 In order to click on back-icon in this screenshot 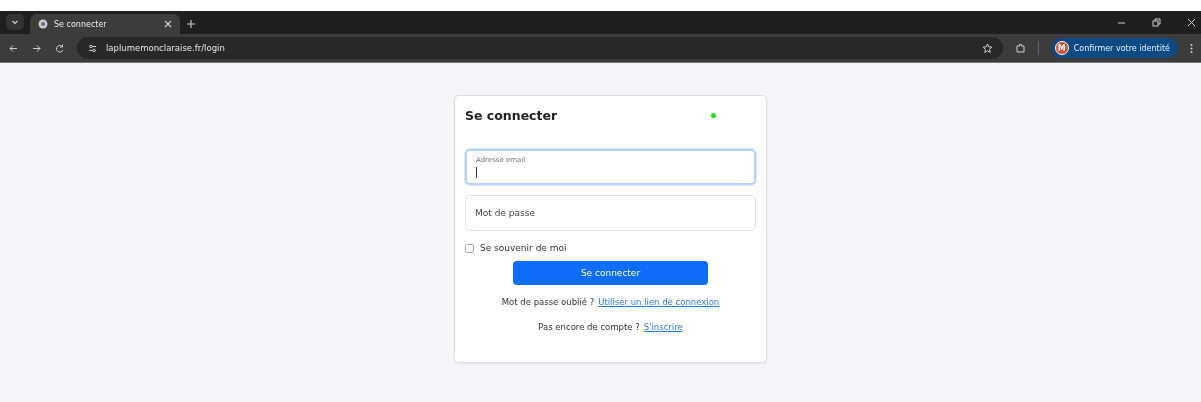, I will do `click(13, 48)`.